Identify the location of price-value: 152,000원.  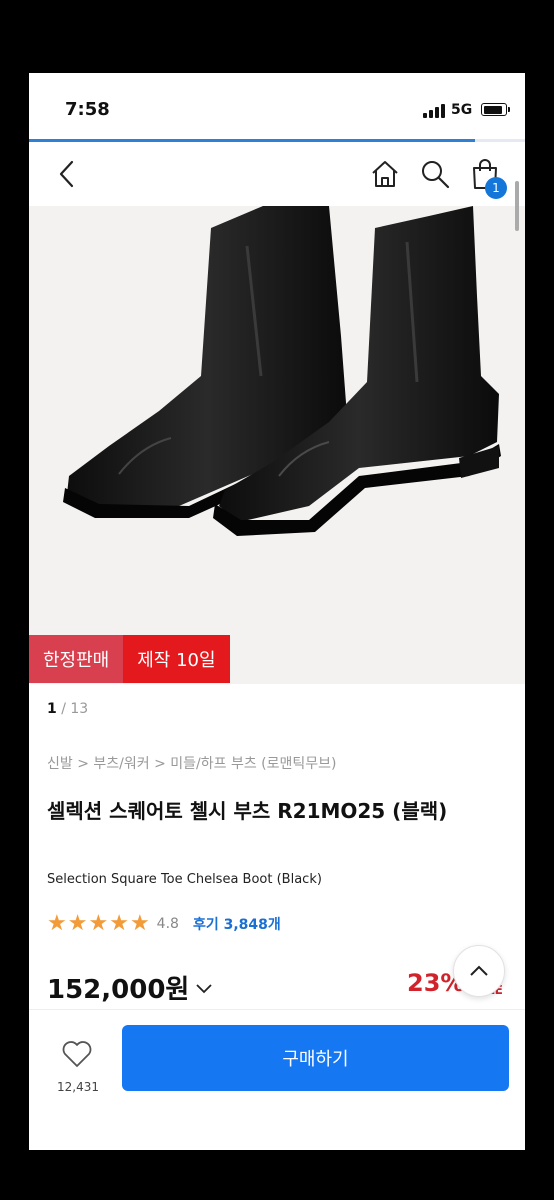
(118, 990).